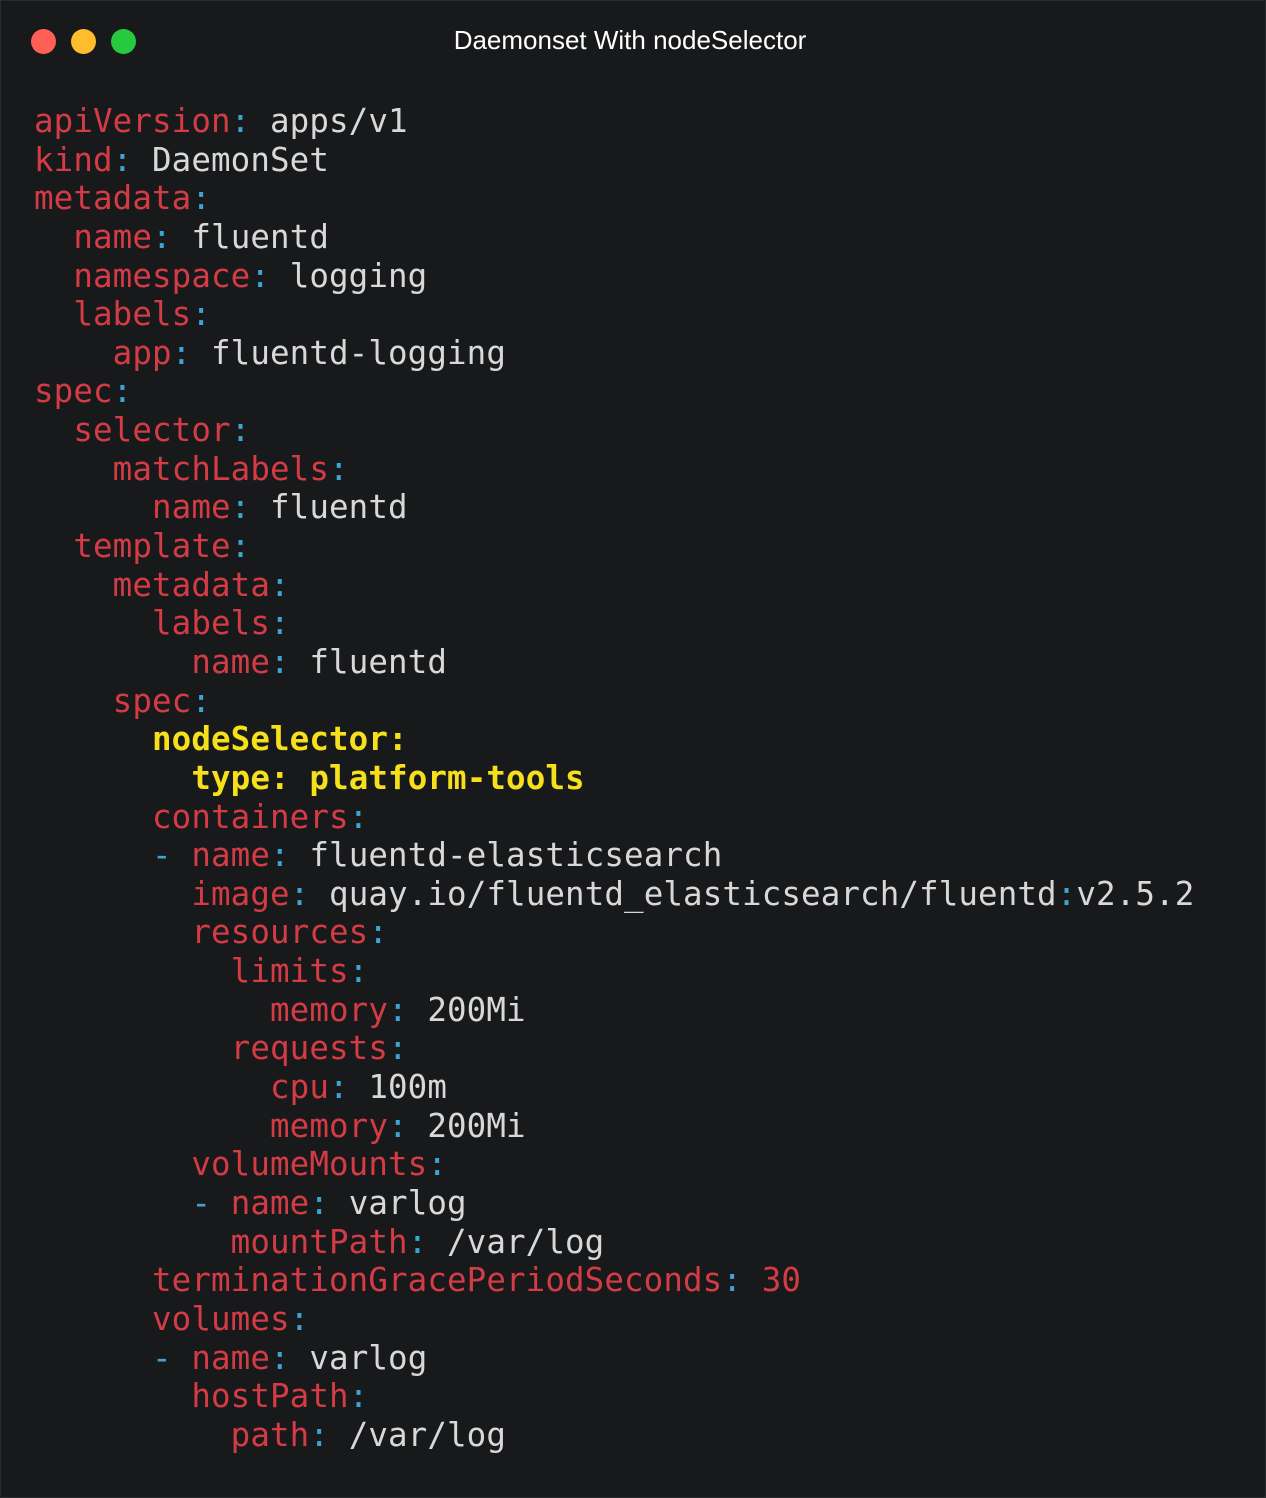 This screenshot has height=1498, width=1266. Describe the element at coordinates (614, 1242) in the screenshot. I see `code-line: mountPath: /var/log` at that location.